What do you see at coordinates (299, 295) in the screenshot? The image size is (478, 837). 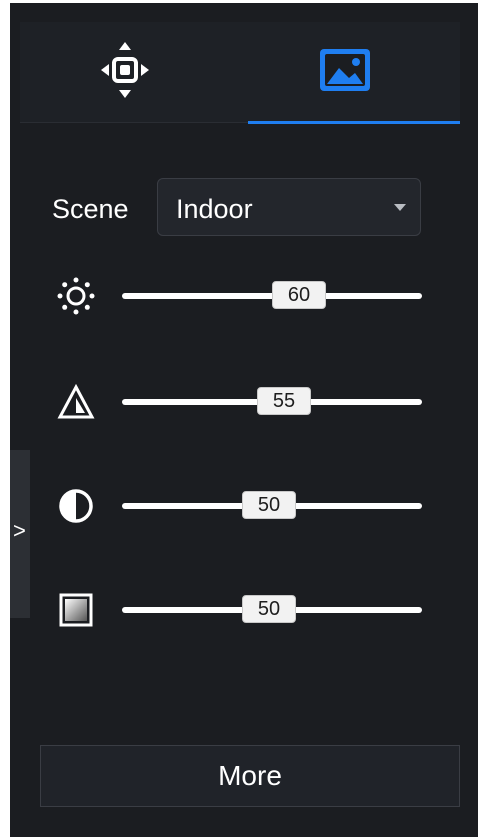 I see `brightness-slider-thumb: 60` at bounding box center [299, 295].